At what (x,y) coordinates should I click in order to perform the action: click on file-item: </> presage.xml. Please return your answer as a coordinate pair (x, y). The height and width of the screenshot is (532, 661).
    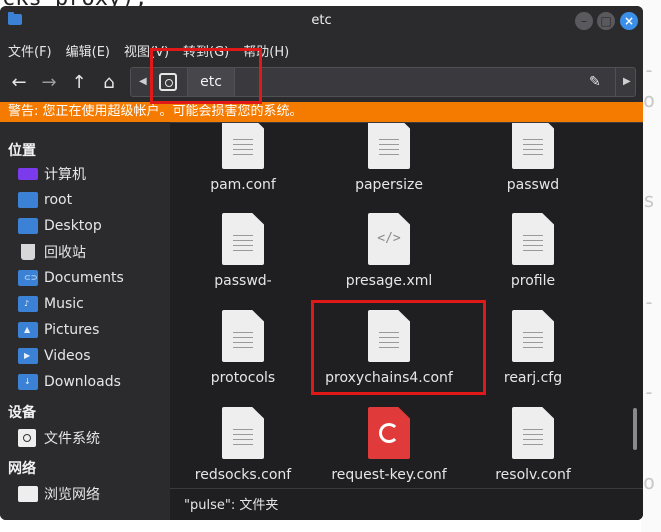
    Looking at the image, I should click on (389, 251).